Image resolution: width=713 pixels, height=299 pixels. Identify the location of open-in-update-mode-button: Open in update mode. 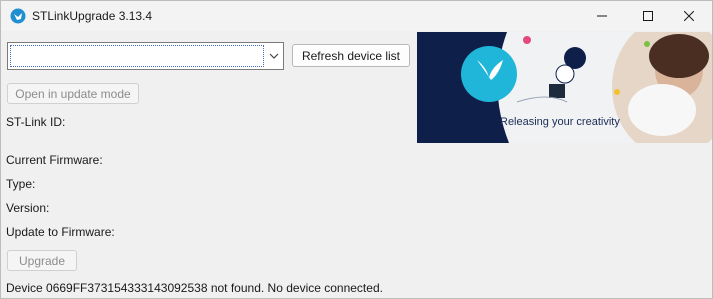
(73, 93).